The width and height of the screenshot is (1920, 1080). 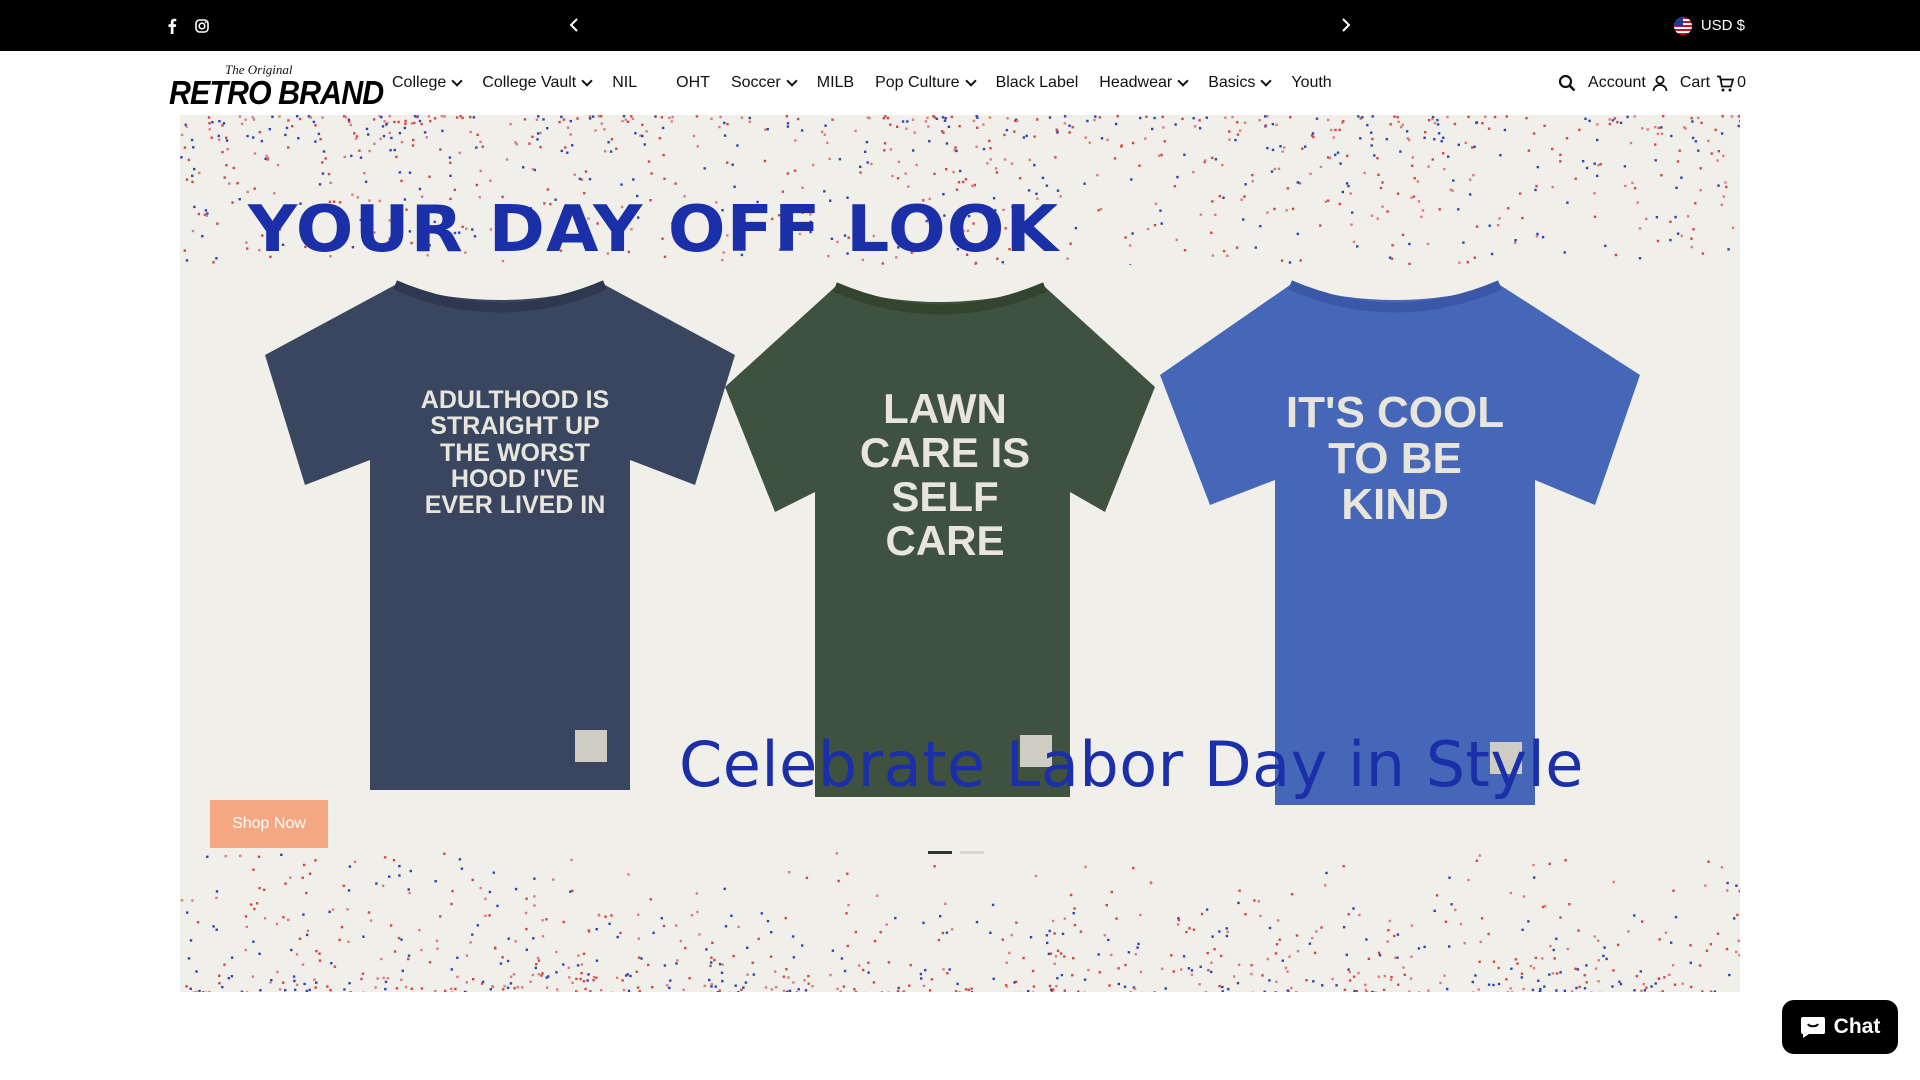 I want to click on logo: The Original RETRO BRAND, so click(x=276, y=86).